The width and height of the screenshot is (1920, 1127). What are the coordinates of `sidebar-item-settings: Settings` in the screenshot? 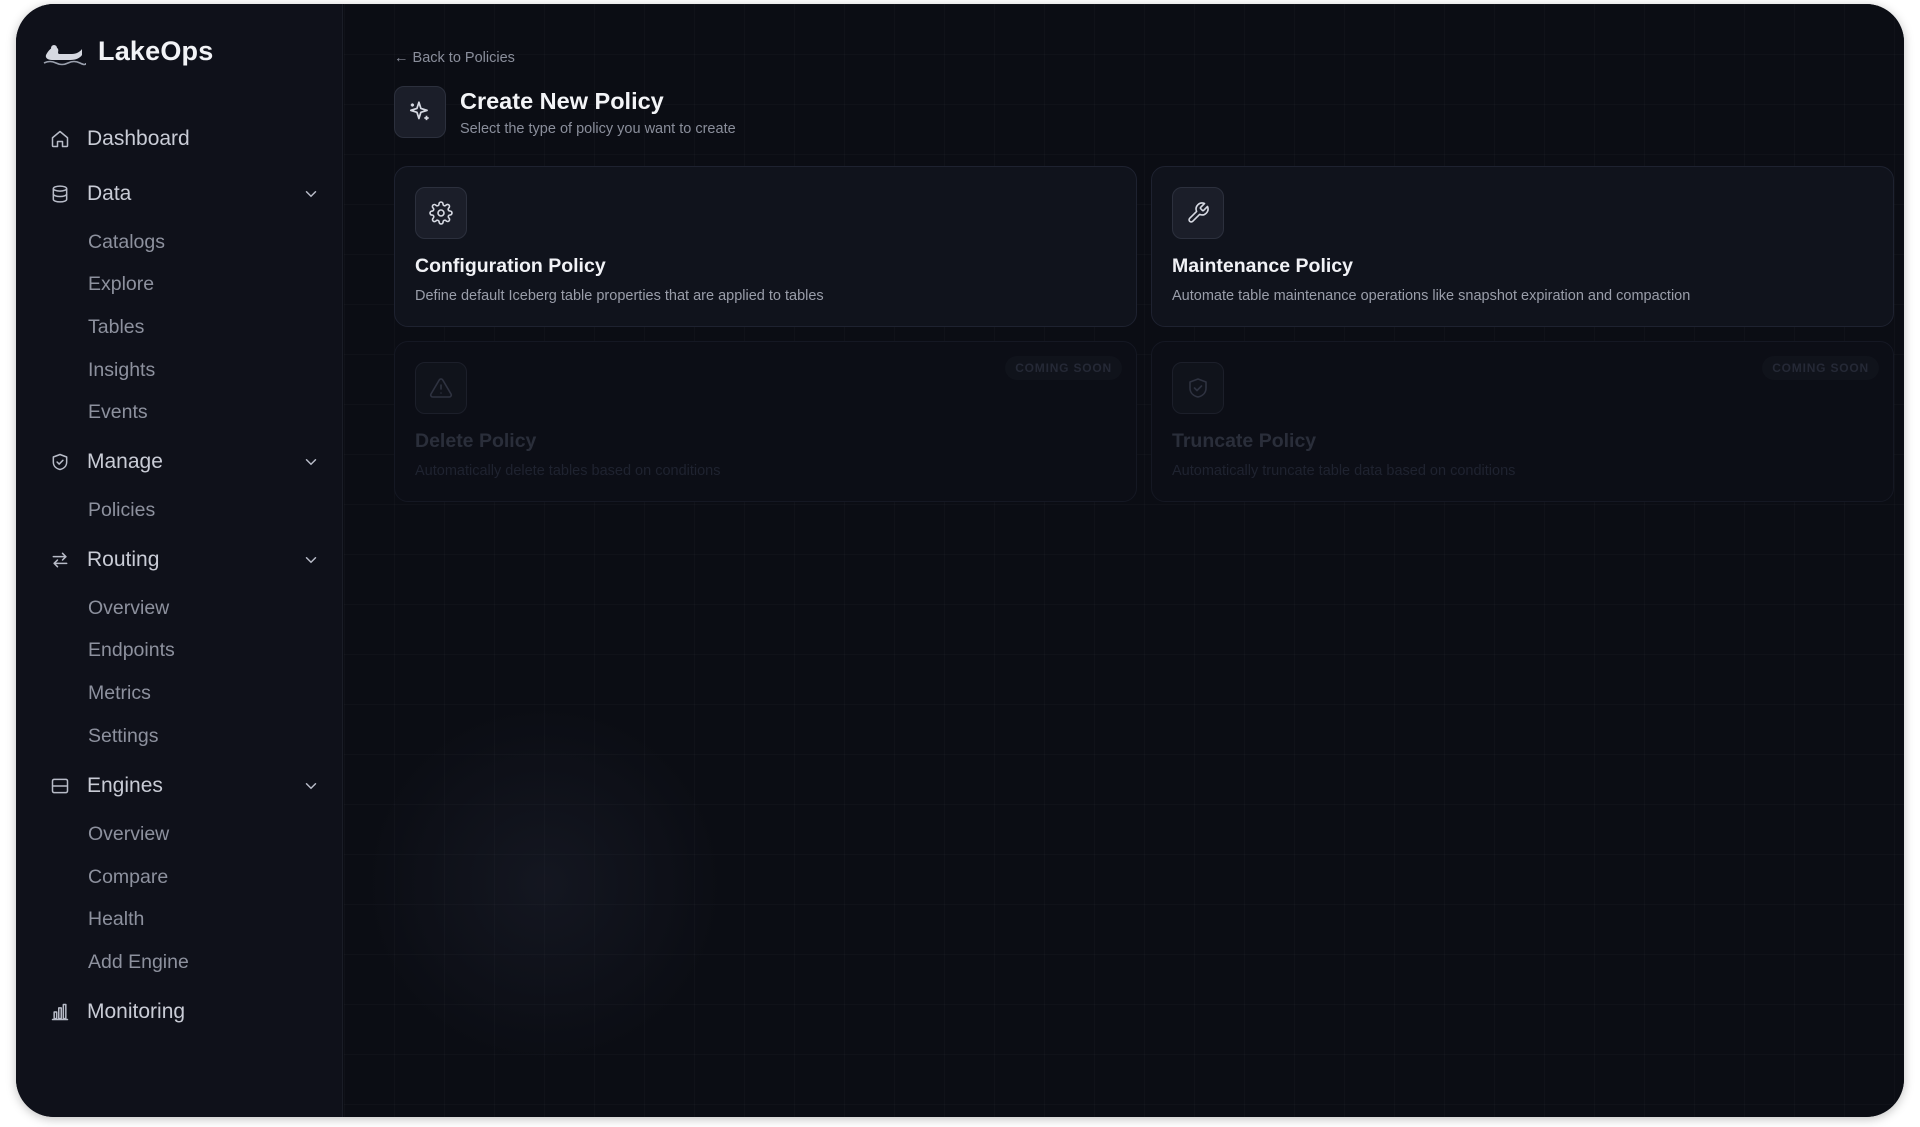 It's located at (123, 736).